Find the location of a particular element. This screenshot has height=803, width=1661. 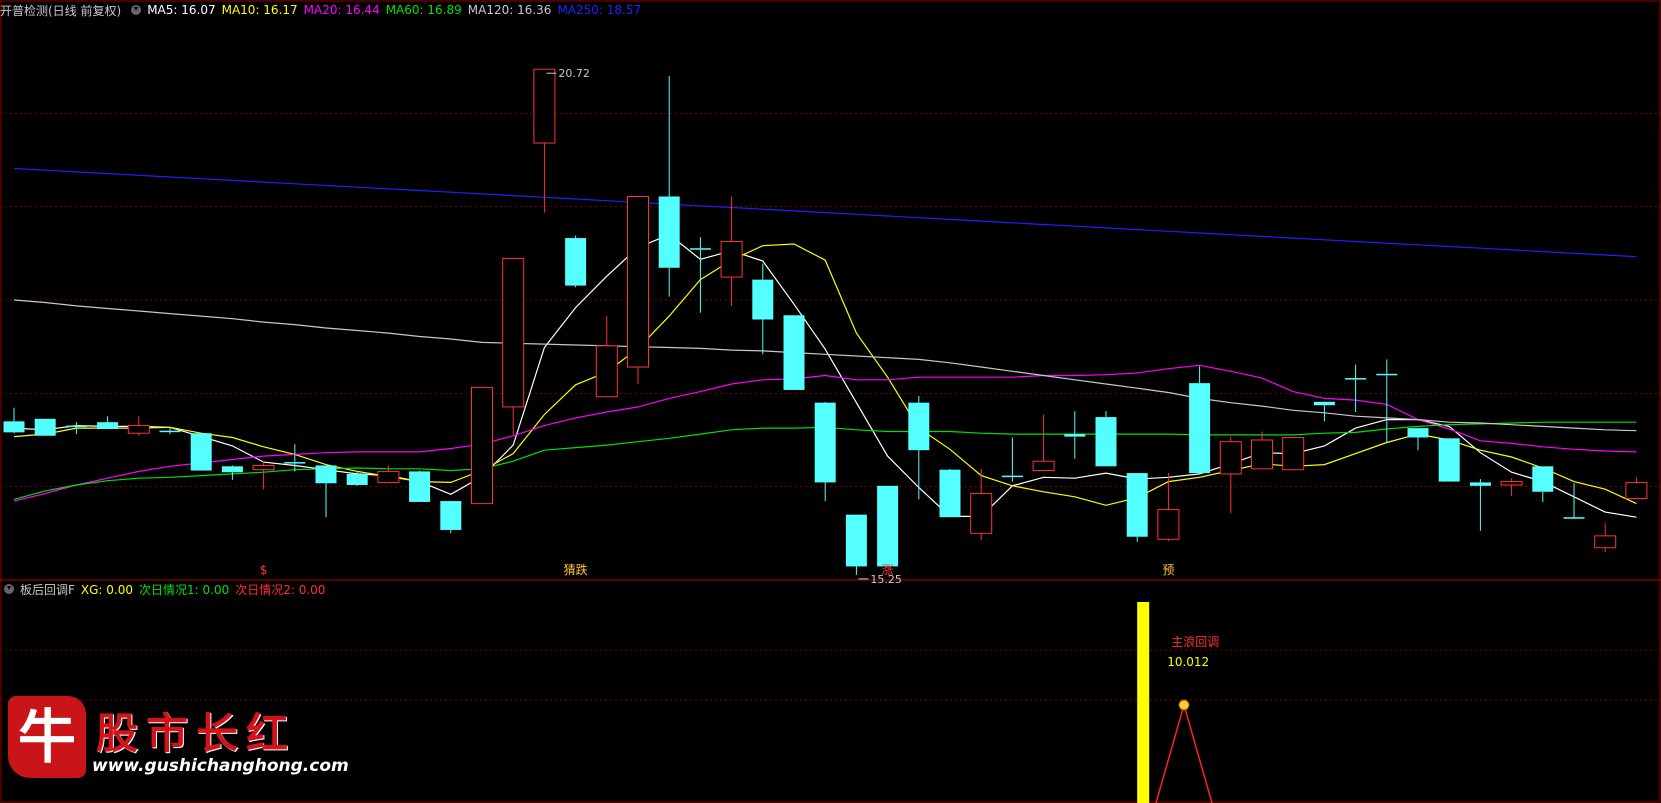

signal-marker-1: 猜跌 is located at coordinates (576, 569).